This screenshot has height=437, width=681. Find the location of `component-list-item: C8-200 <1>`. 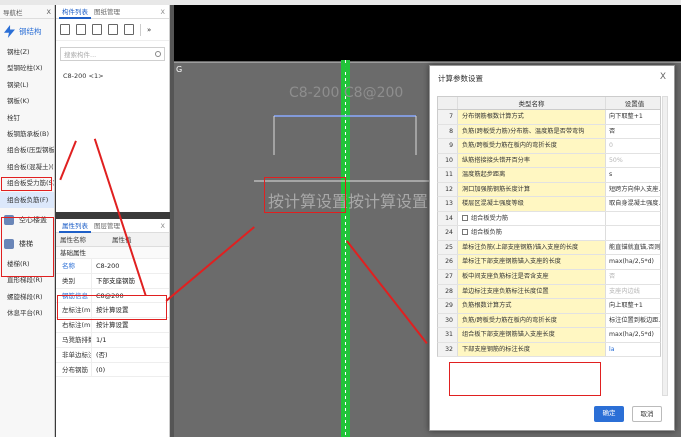

component-list-item: C8-200 <1> is located at coordinates (83, 76).